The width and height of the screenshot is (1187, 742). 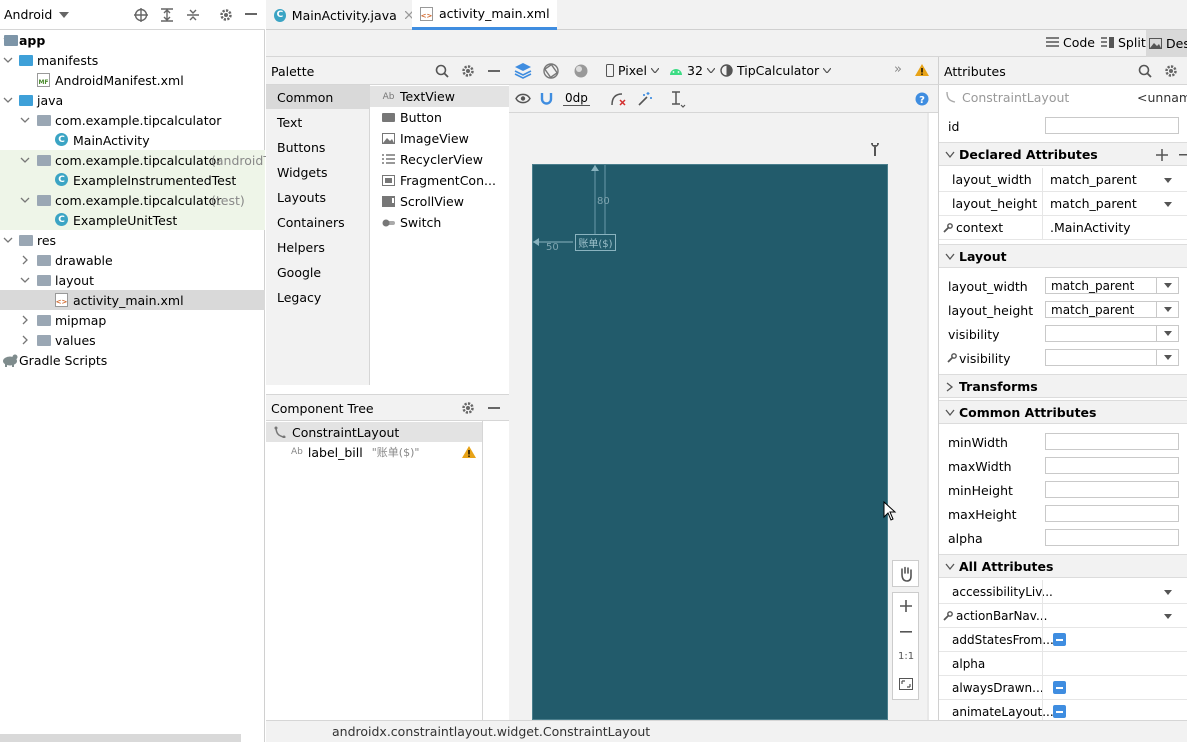 I want to click on minheight-input, so click(x=1112, y=489).